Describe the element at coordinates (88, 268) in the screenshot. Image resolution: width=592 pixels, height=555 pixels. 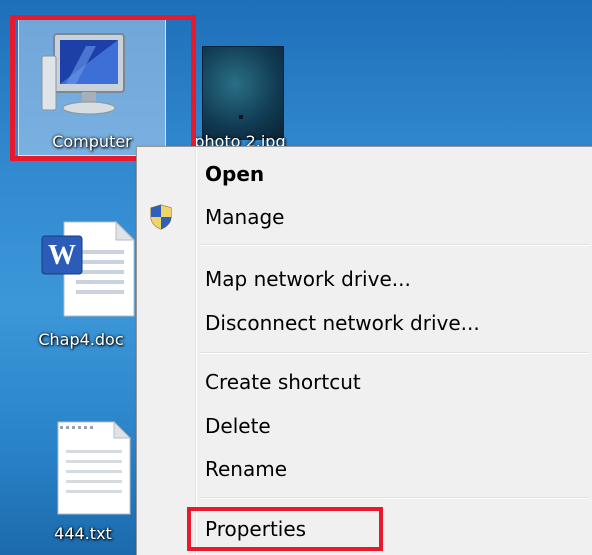
I see `word-document-icon: W` at that location.